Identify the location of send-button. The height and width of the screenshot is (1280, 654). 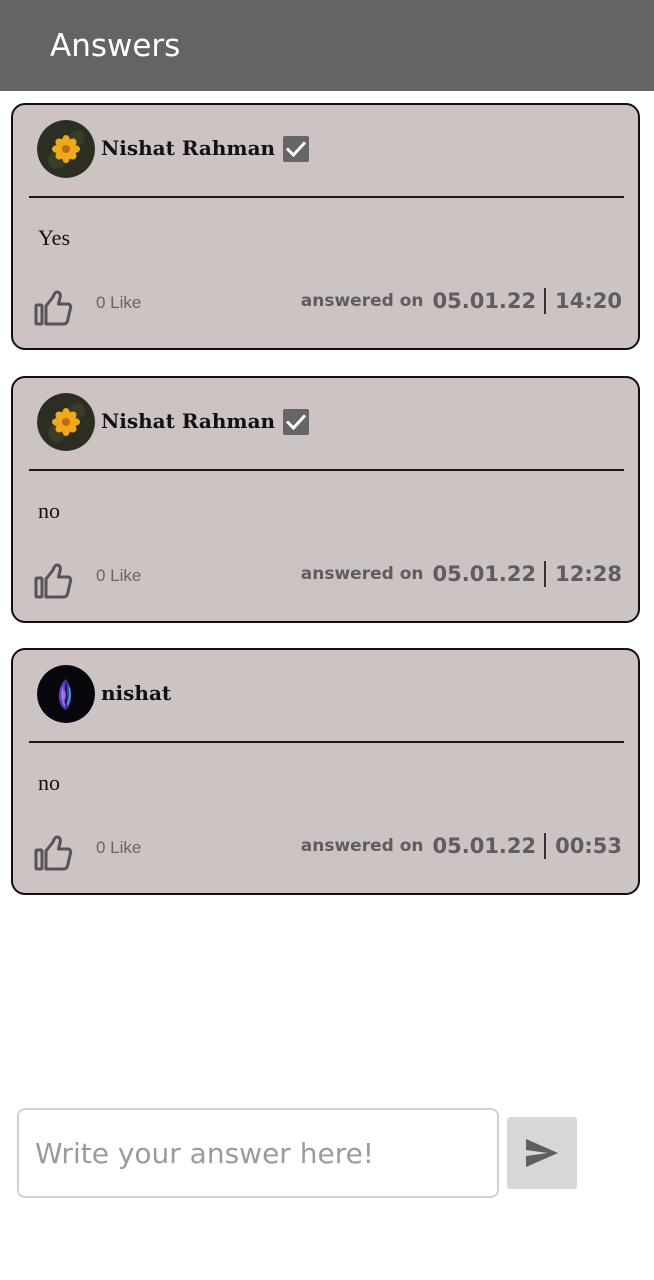
(542, 1153).